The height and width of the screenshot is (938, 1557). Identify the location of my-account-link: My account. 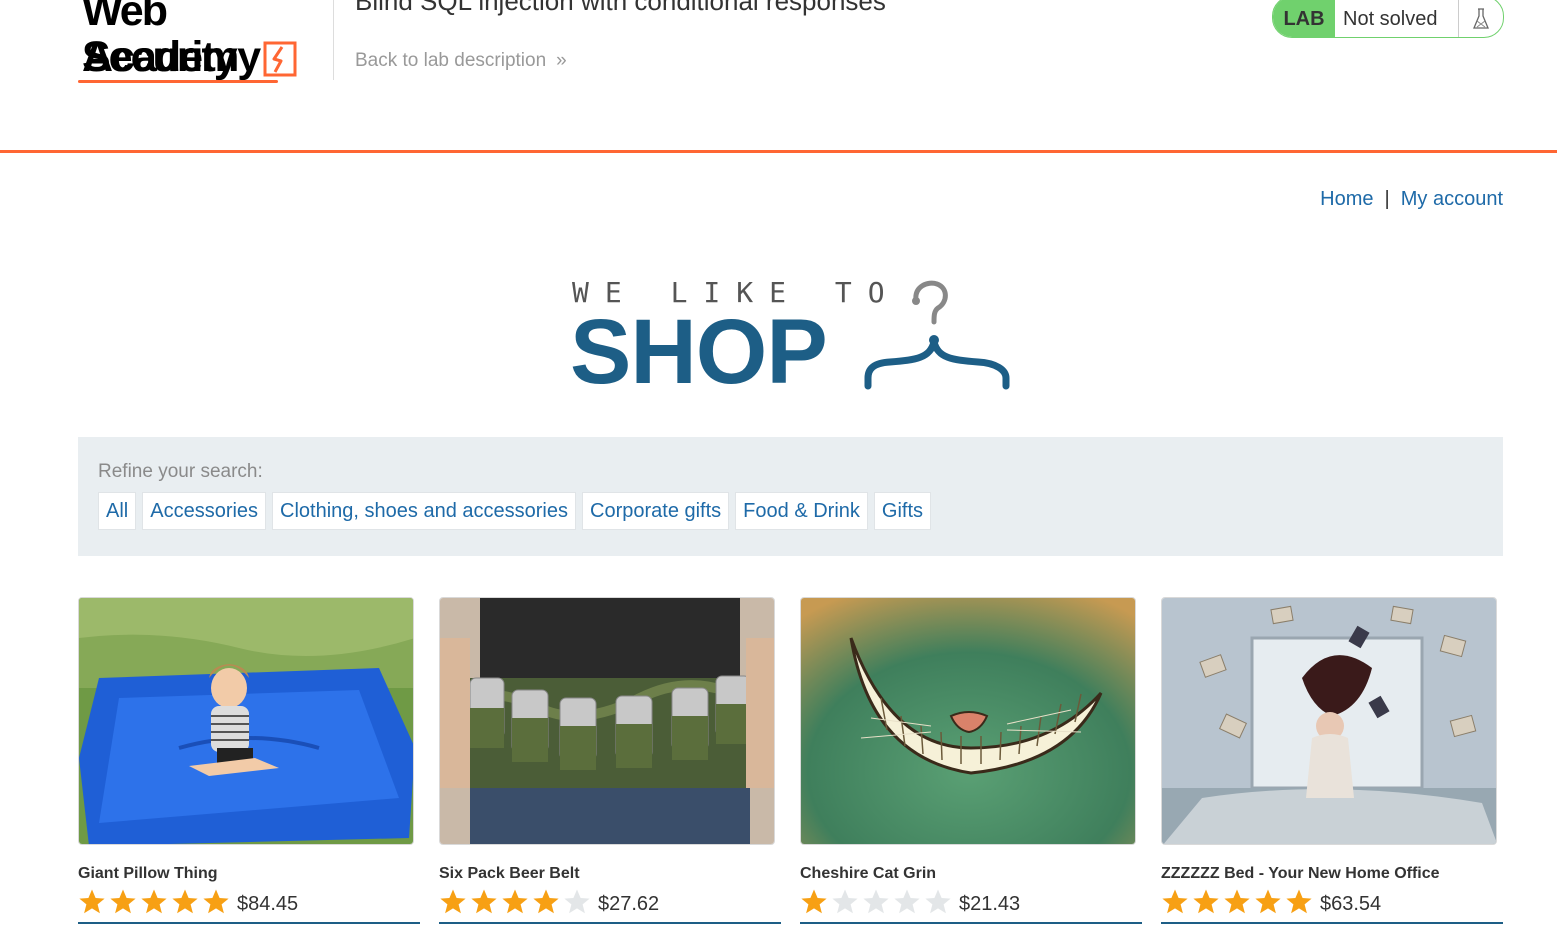
(1452, 199).